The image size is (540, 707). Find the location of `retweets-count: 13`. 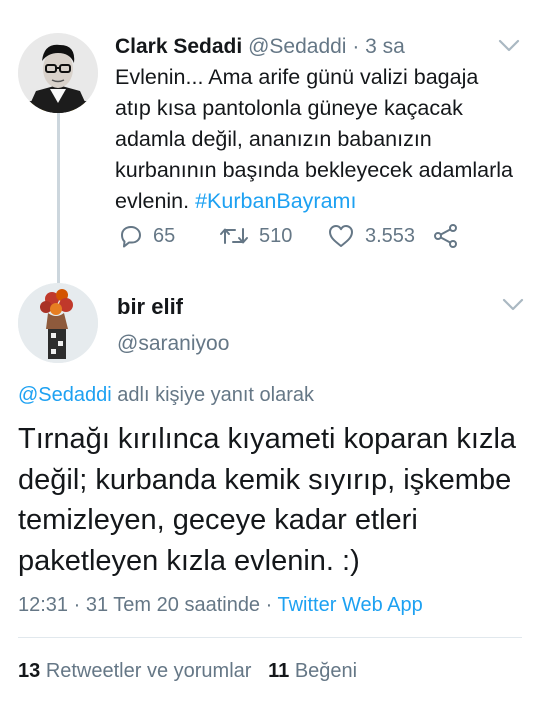

retweets-count: 13 is located at coordinates (29, 671).